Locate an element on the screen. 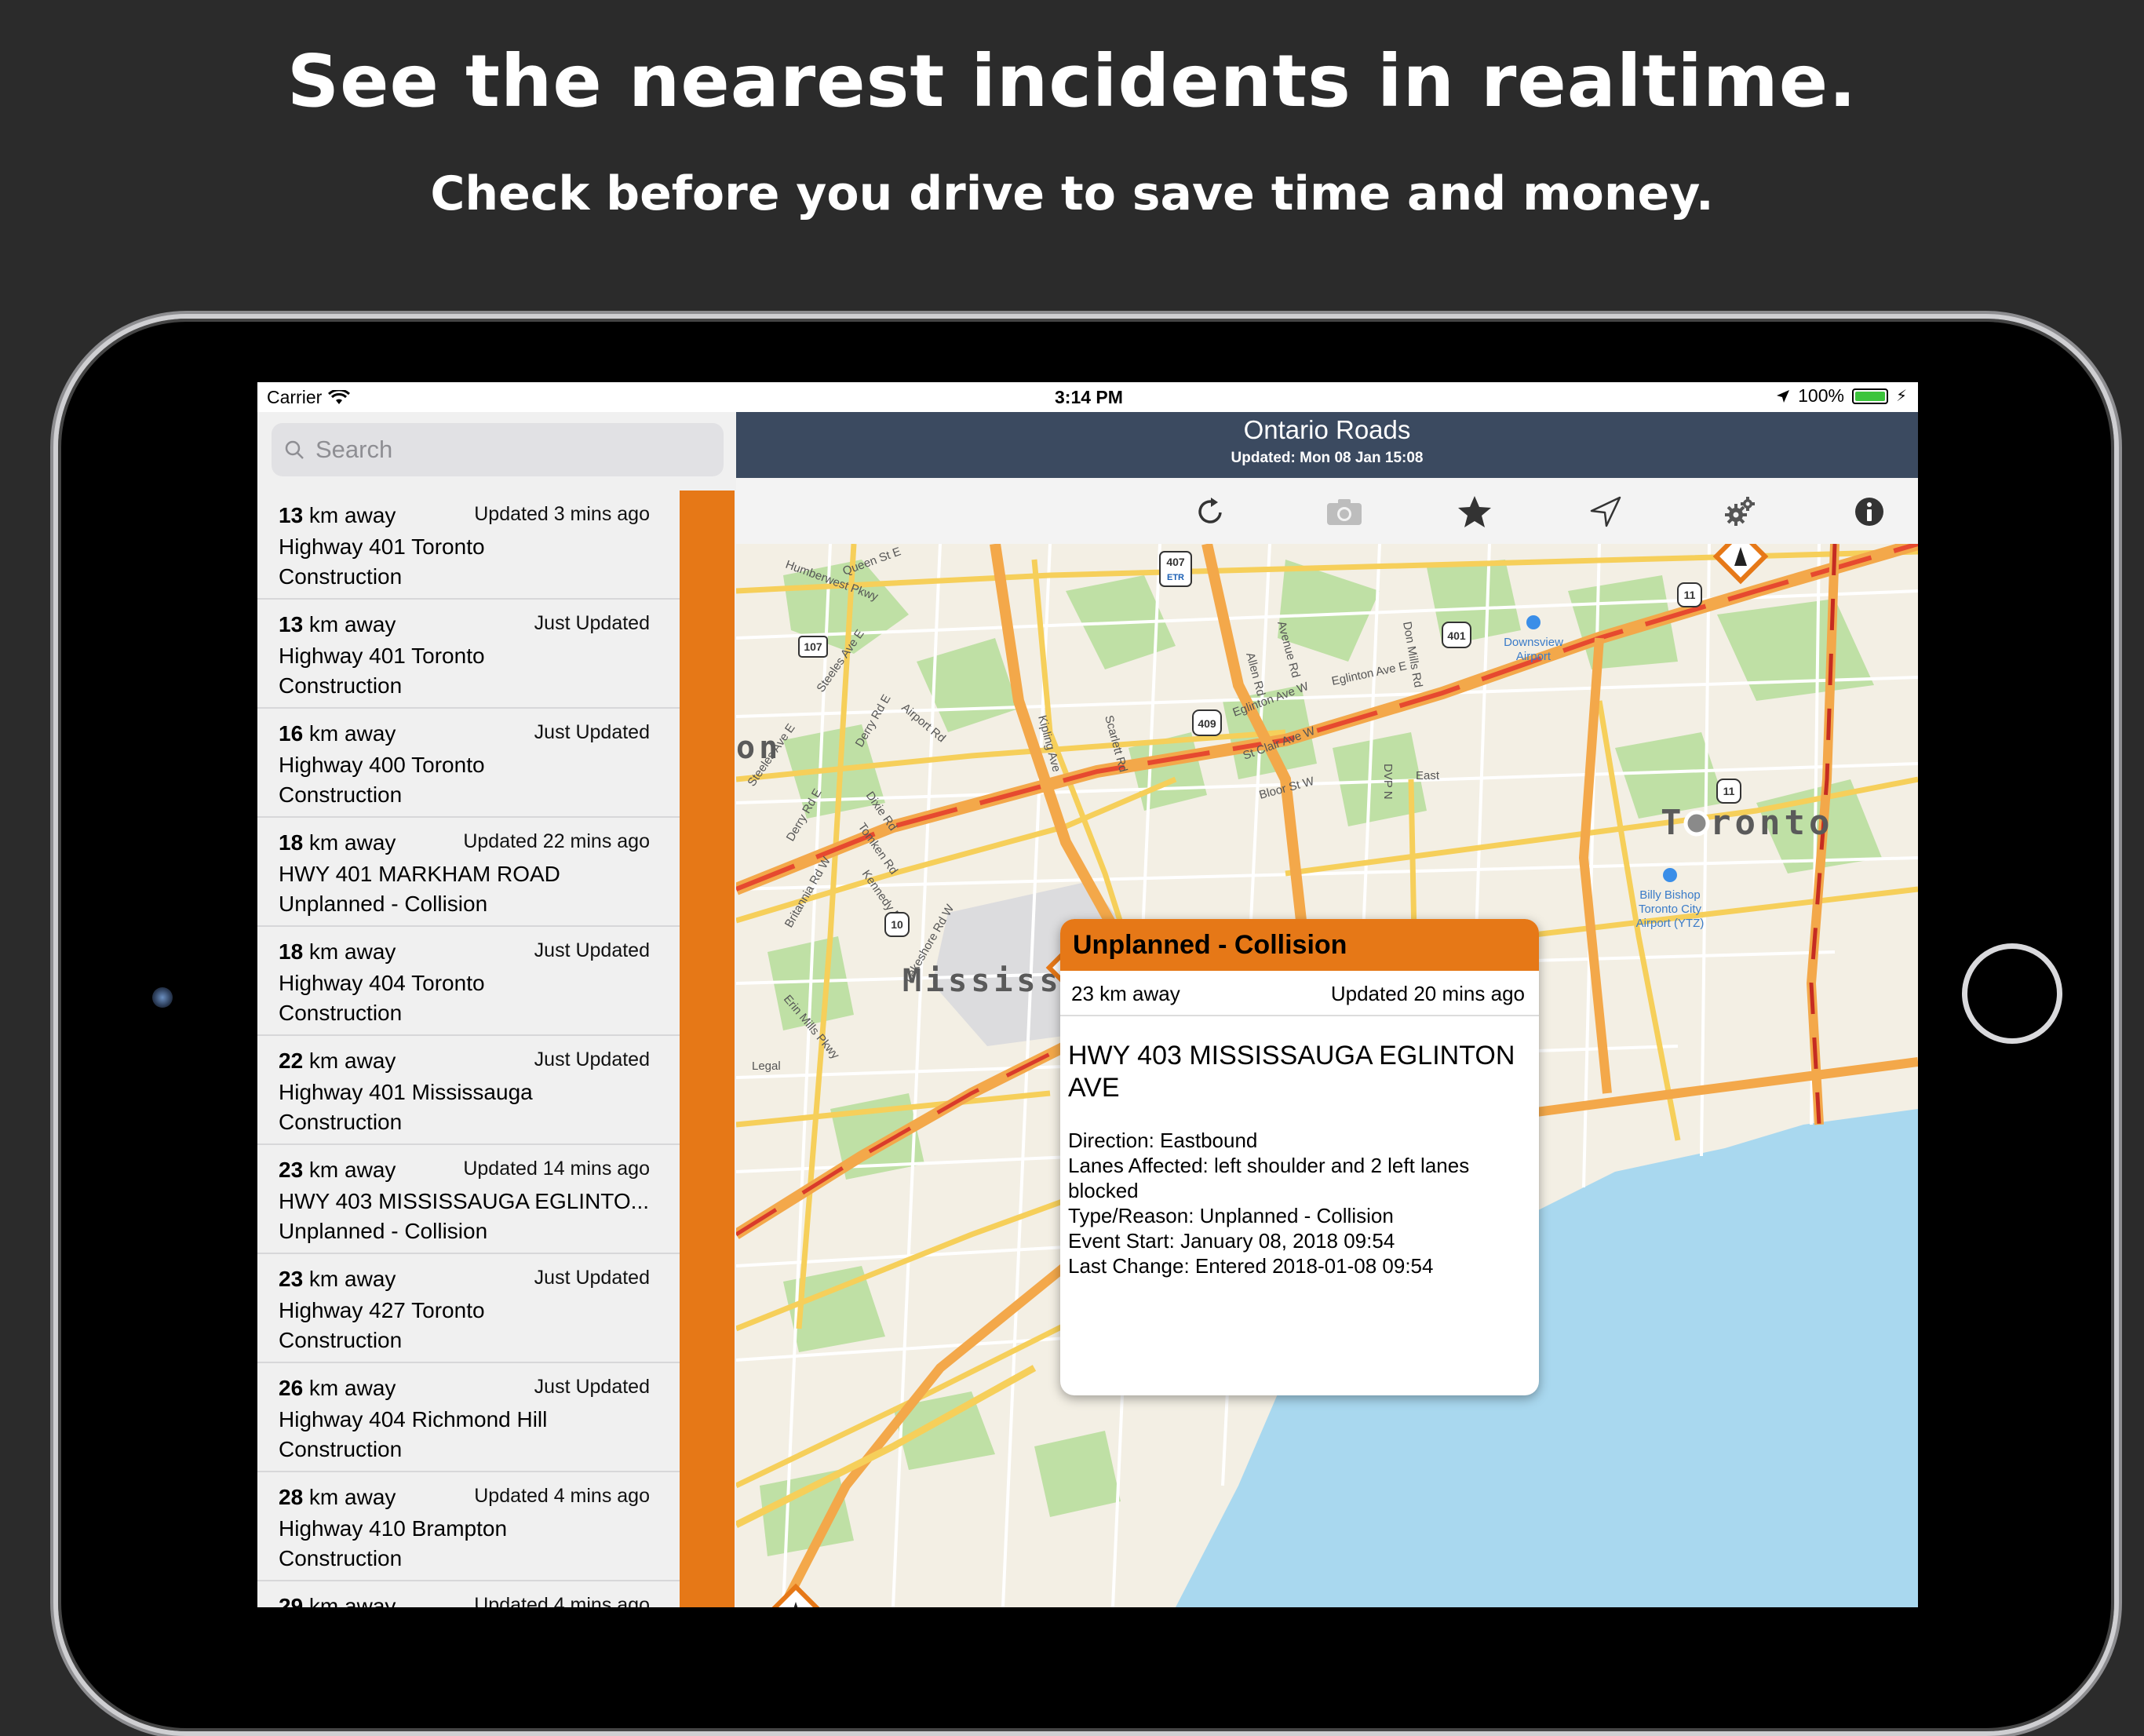  status-bar: Carrier 3:14 PM 100% ⚡ is located at coordinates (1087, 397).